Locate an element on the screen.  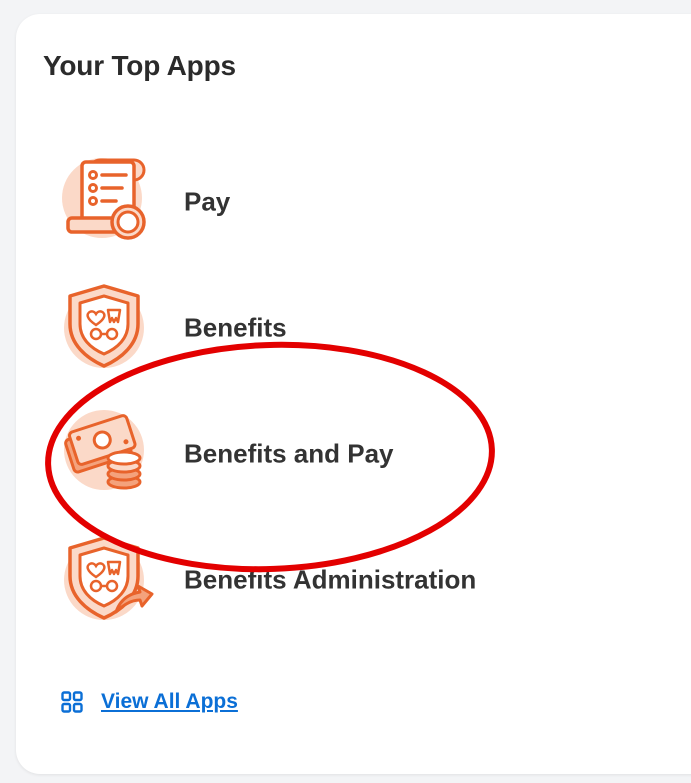
app-label-benefits-and-pay: Benefits and Pay is located at coordinates (289, 453).